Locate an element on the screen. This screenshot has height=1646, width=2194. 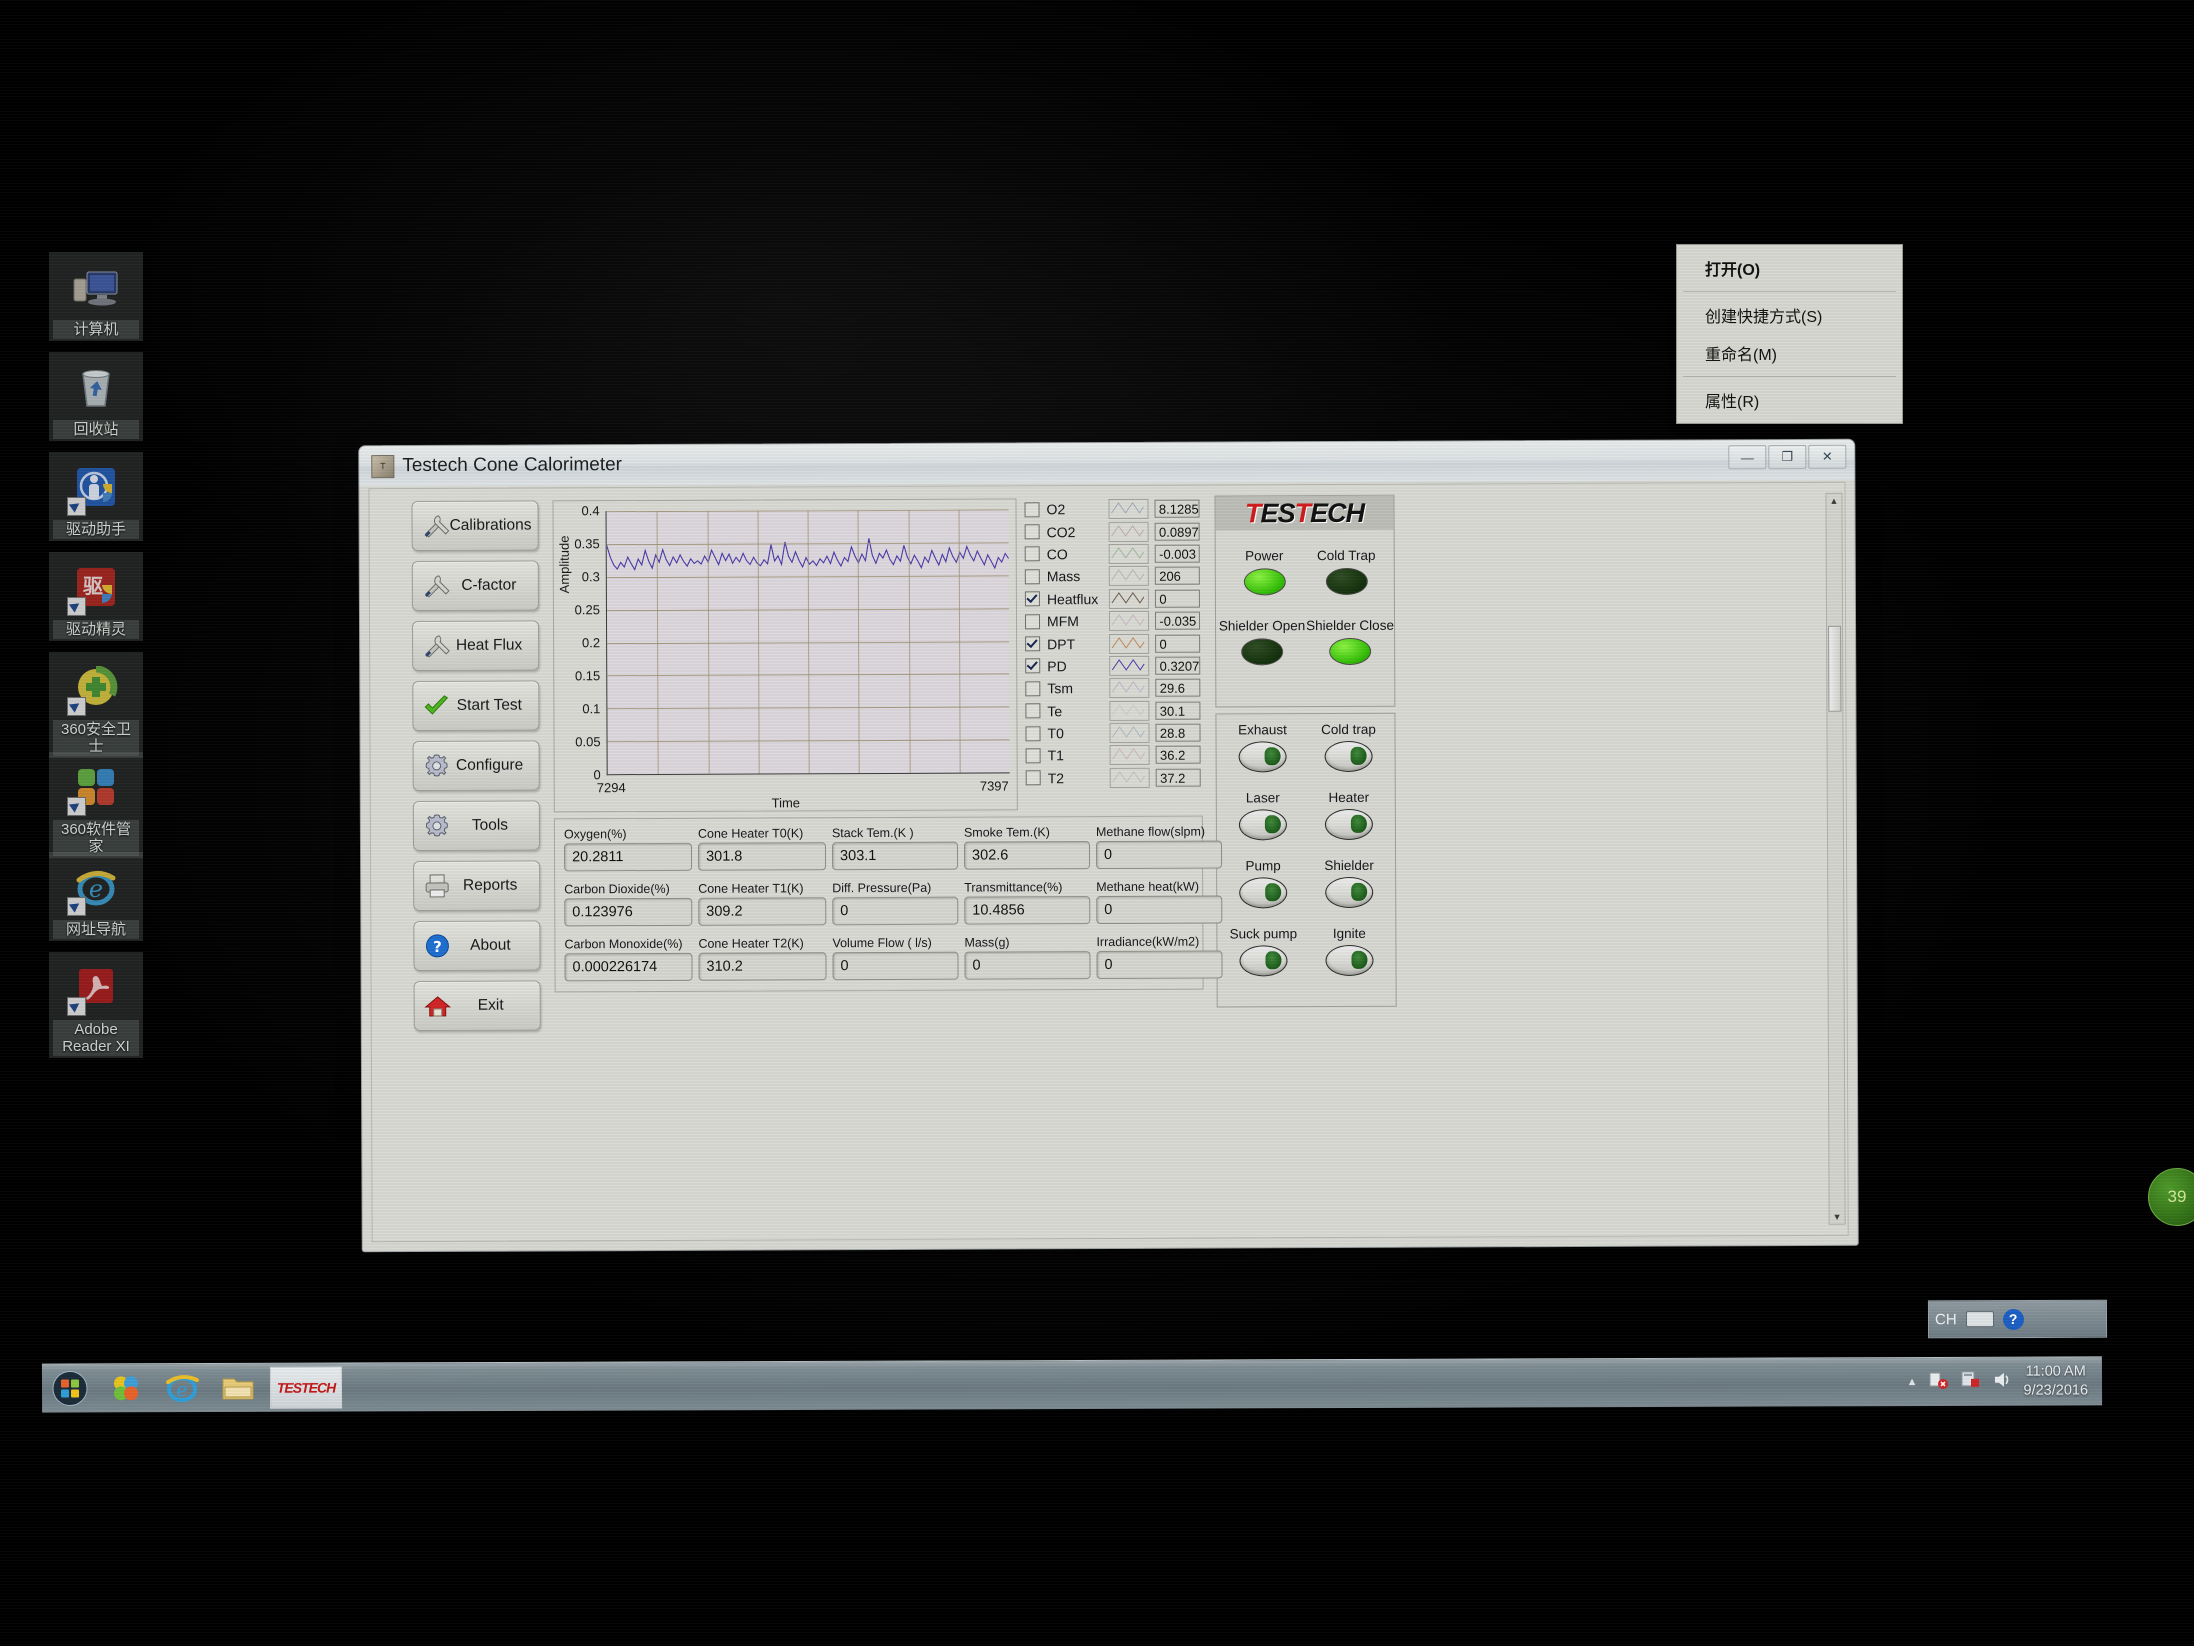
heat-flux-button: Heat Flux is located at coordinates (476, 646).